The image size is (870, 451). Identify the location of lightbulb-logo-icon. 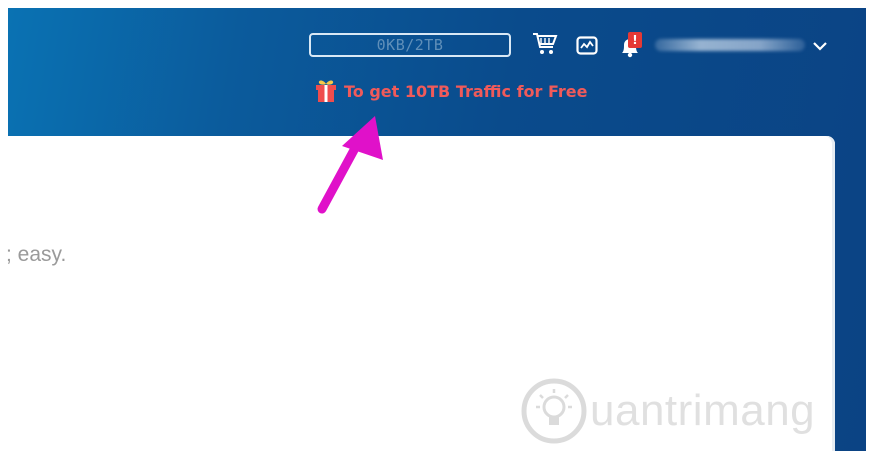
(554, 410).